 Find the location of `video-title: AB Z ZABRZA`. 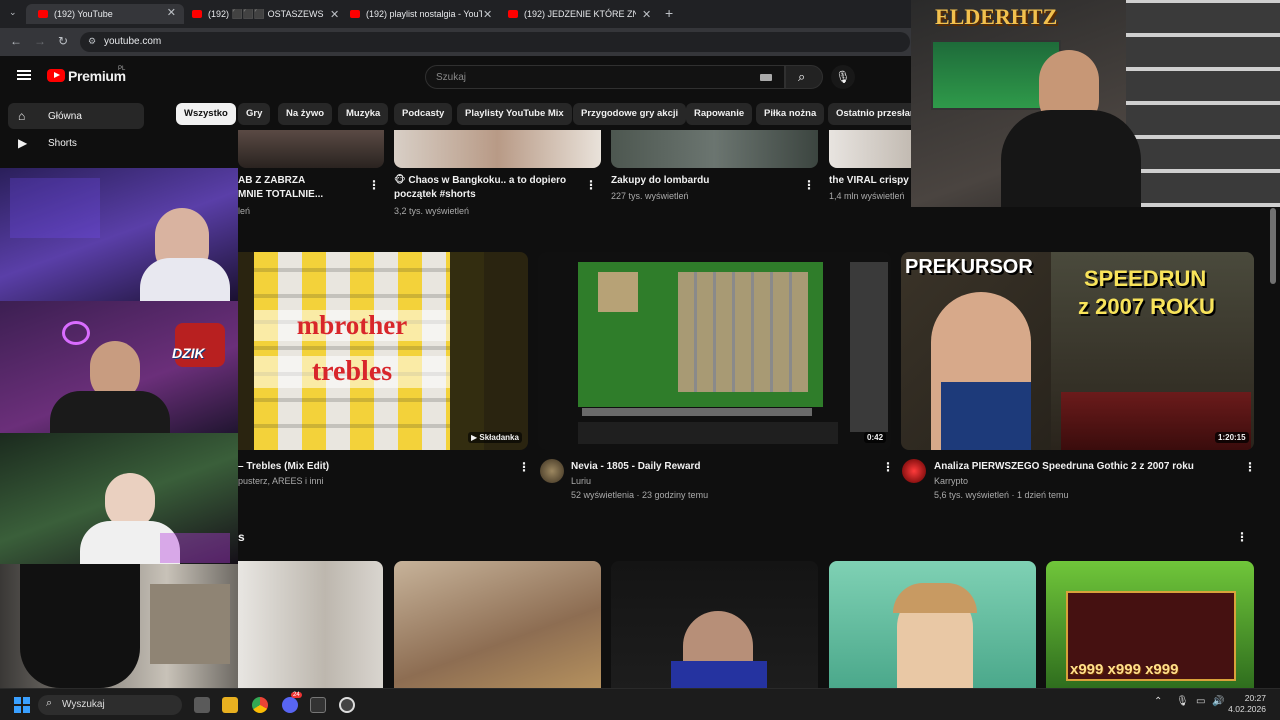

video-title: AB Z ZABRZA is located at coordinates (271, 180).